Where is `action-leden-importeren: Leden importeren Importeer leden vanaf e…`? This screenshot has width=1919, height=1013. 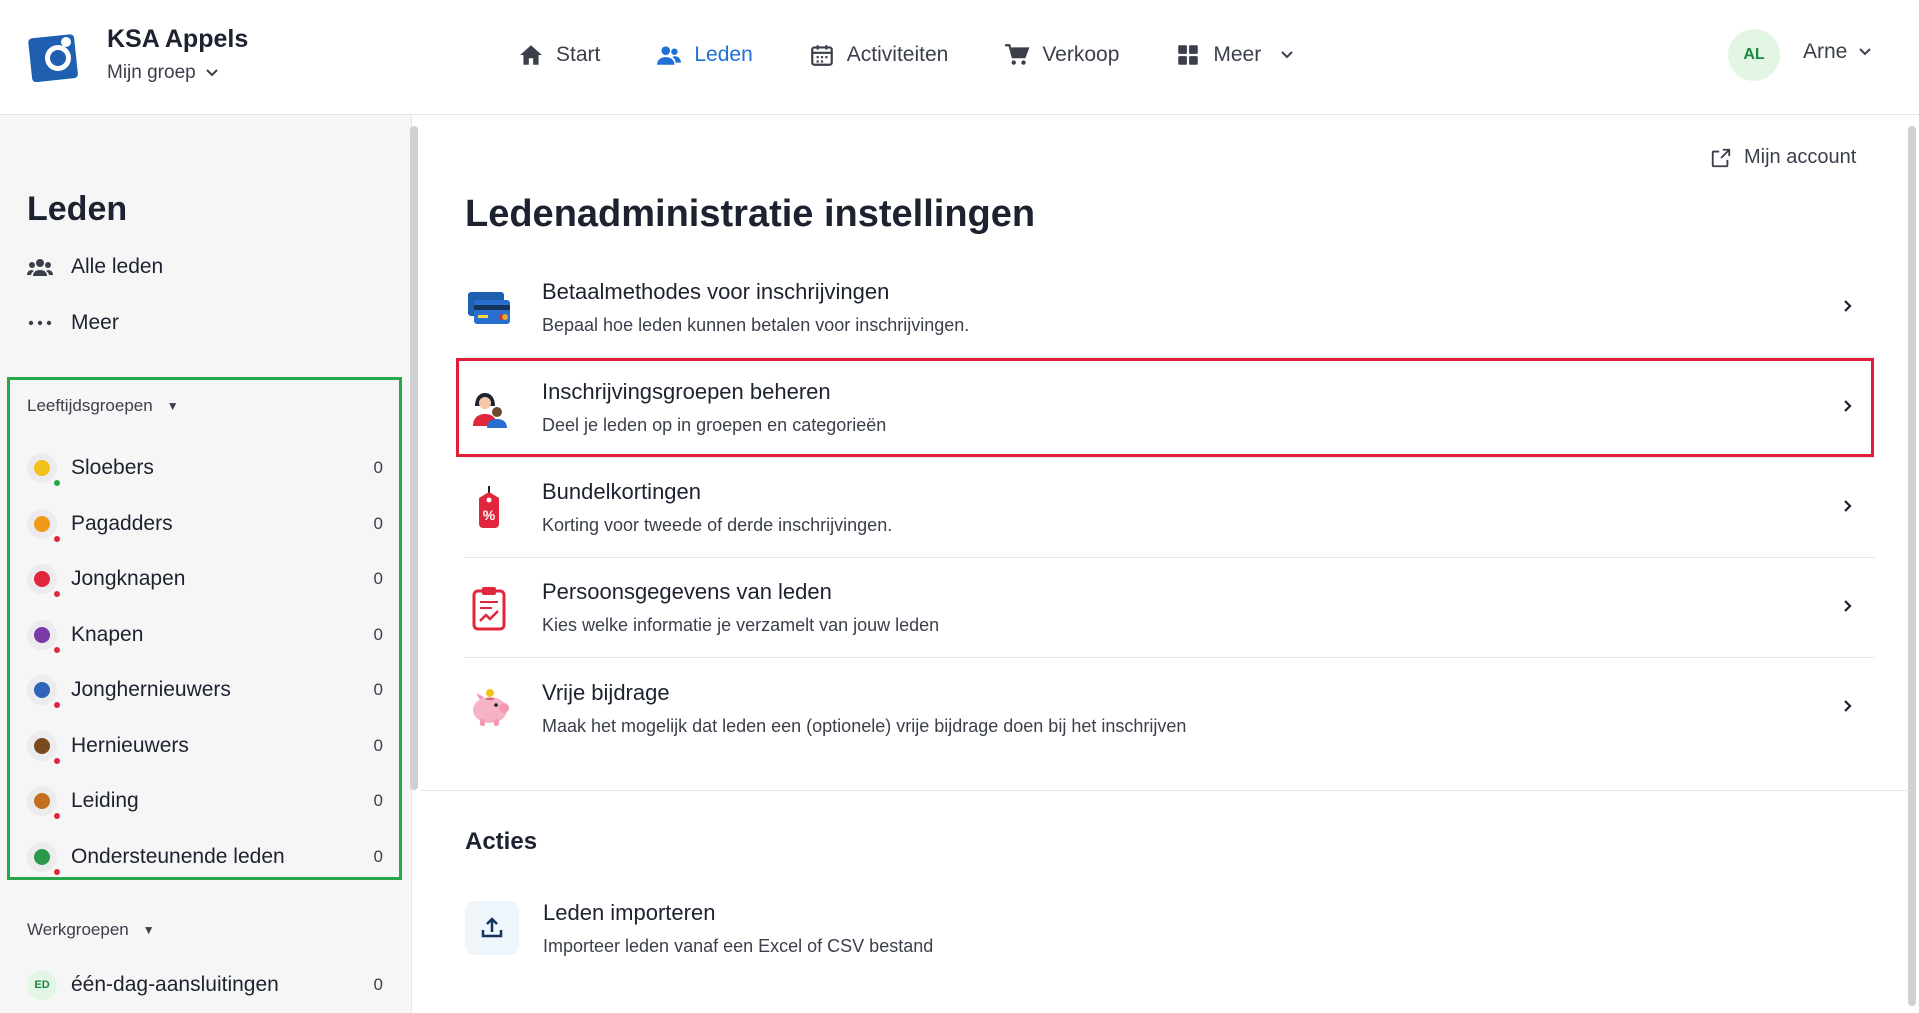
action-leden-importeren: Leden importeren Importeer leden vanaf e… is located at coordinates (965, 928).